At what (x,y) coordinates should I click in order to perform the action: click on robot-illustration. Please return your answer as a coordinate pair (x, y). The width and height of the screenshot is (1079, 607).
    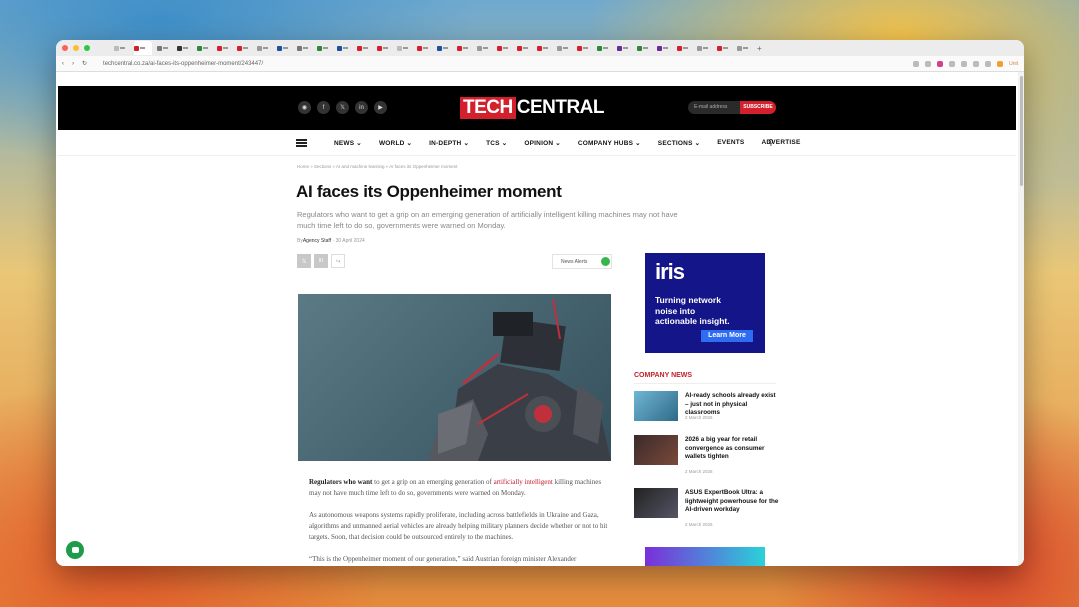
    Looking at the image, I should click on (519, 379).